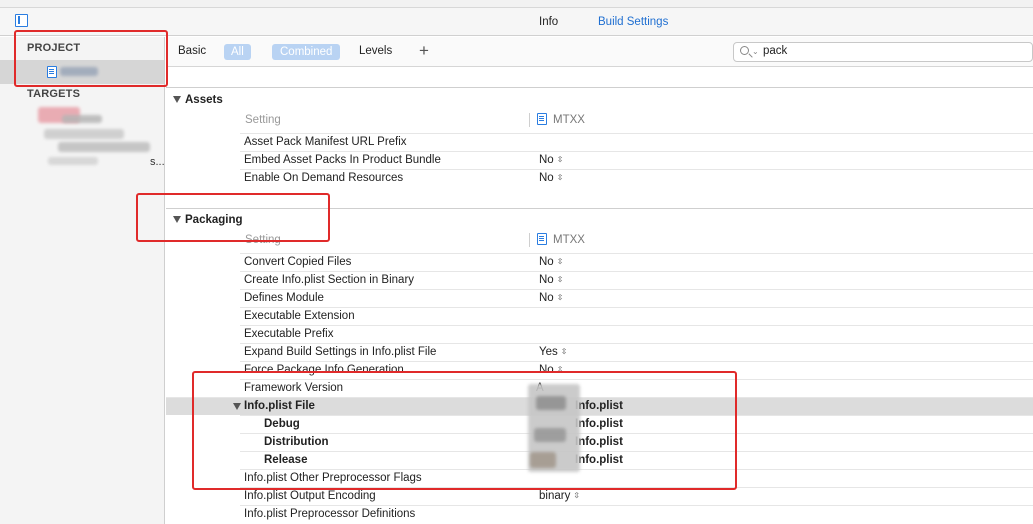 The width and height of the screenshot is (1033, 524). Describe the element at coordinates (263, 120) in the screenshot. I see `setting-column-header: Setting` at that location.